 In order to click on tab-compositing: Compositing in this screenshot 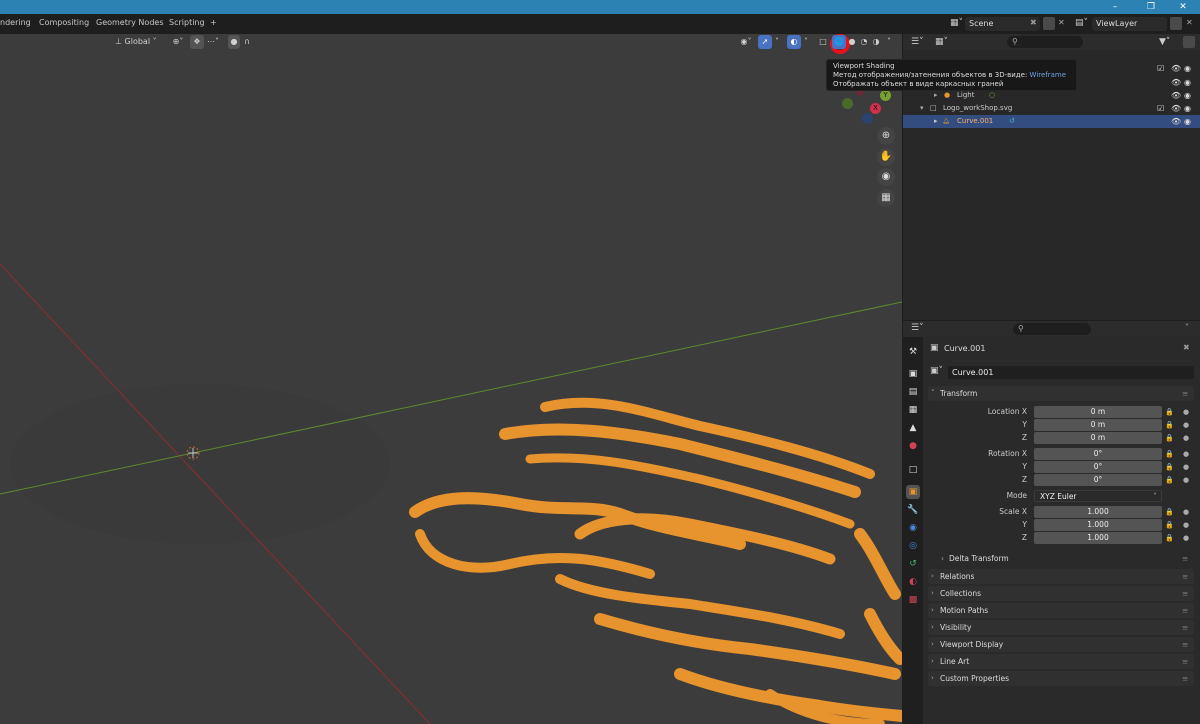, I will do `click(64, 22)`.